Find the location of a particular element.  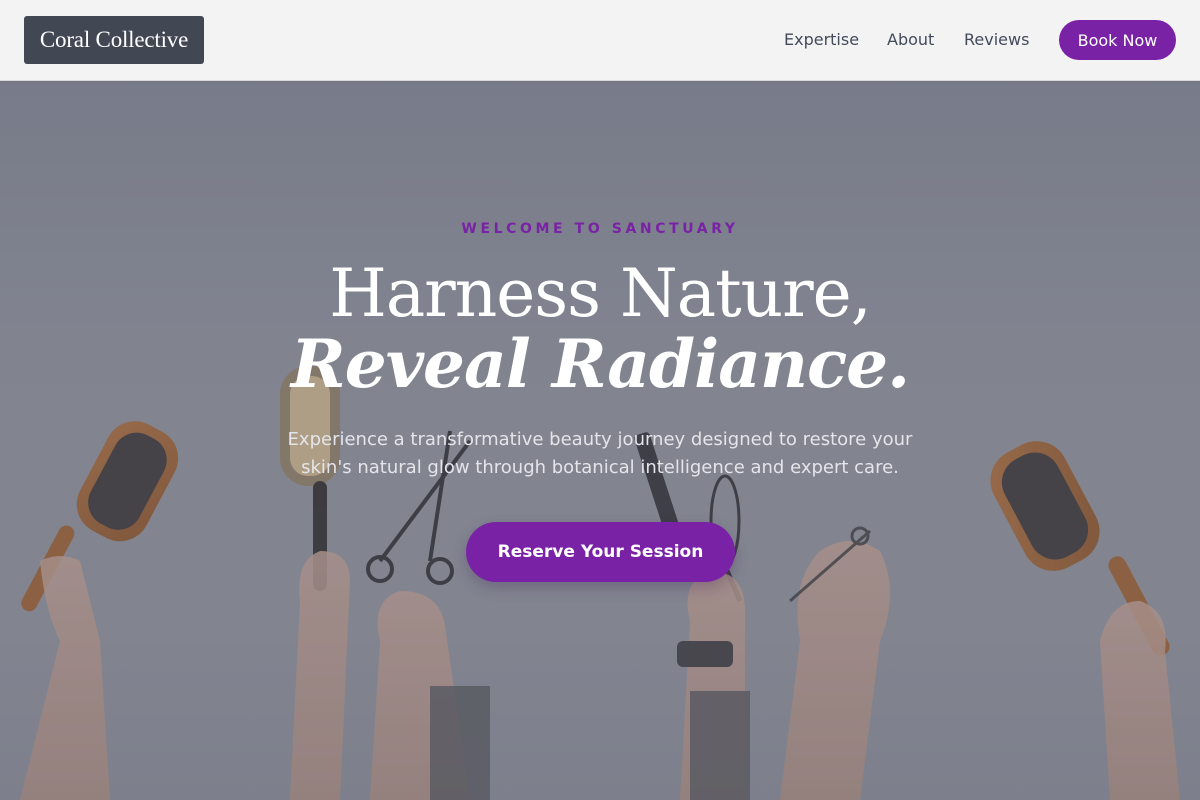

nav-link-about: About is located at coordinates (910, 40).